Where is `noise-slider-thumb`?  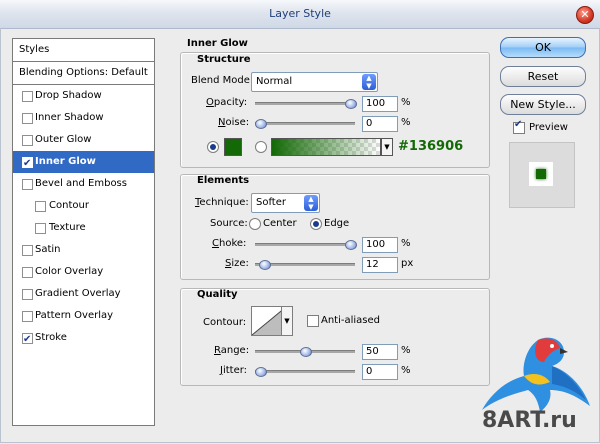
noise-slider-thumb is located at coordinates (261, 124).